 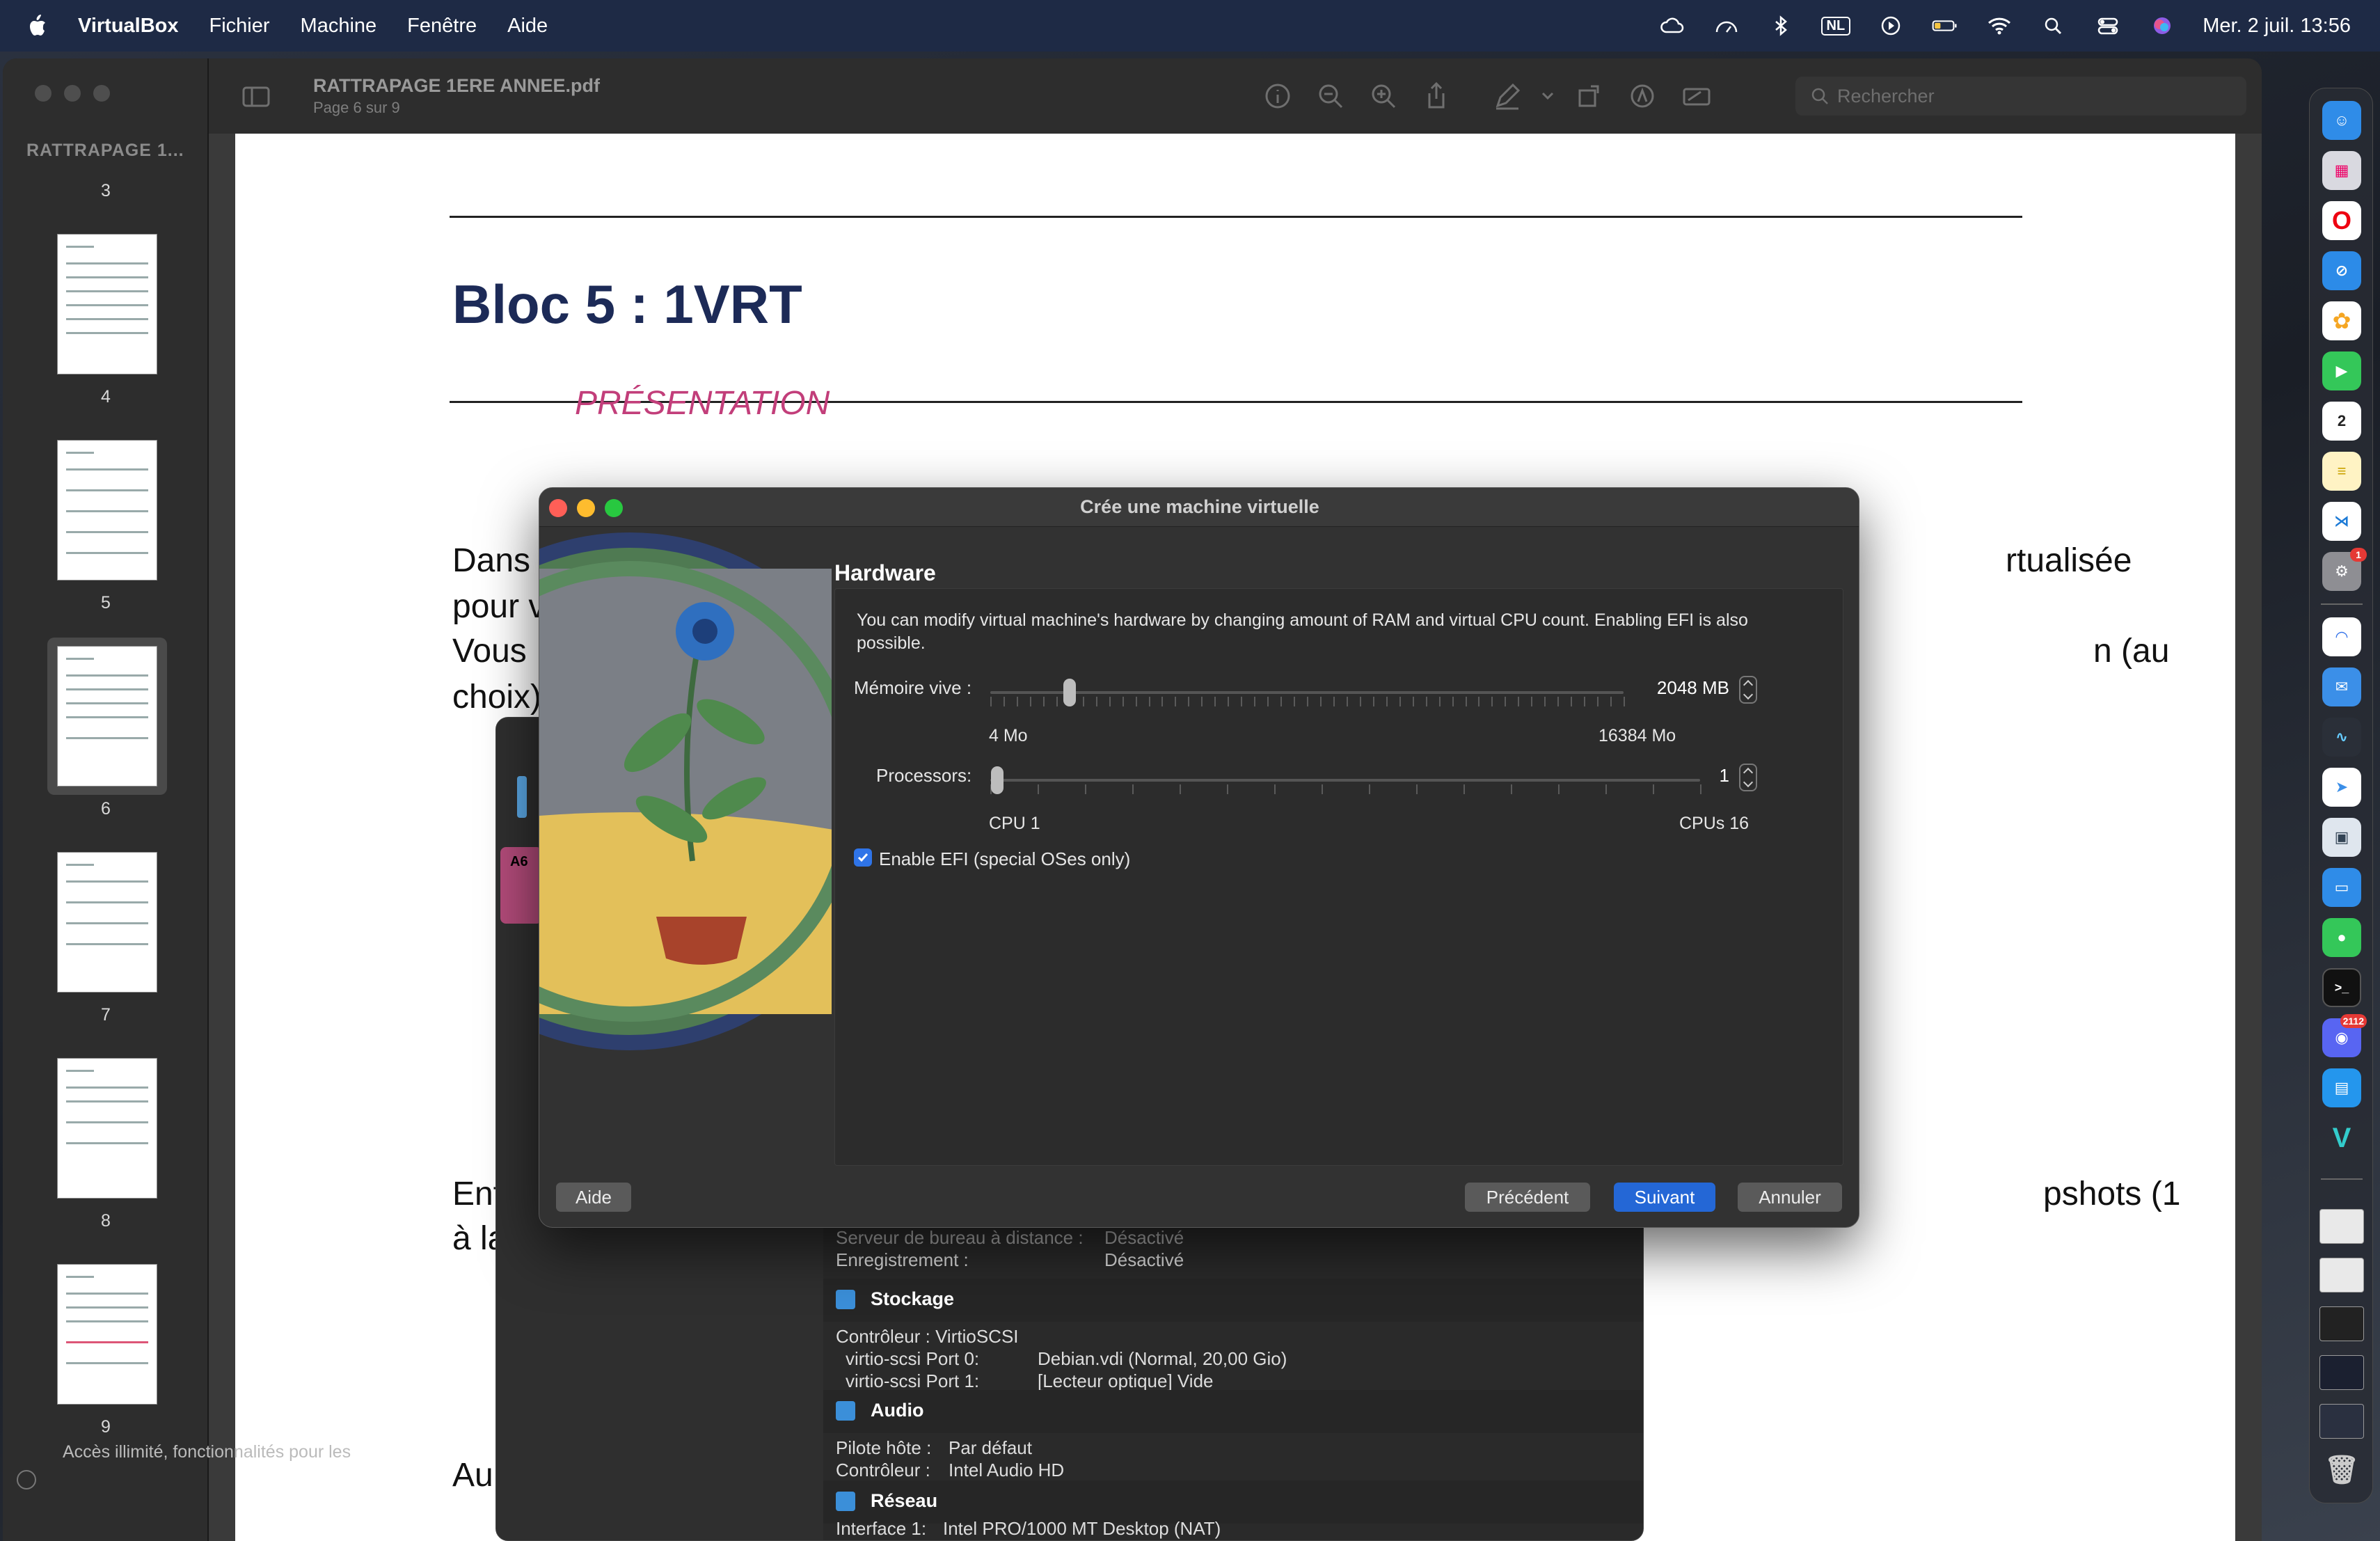 I want to click on cloud-sync-icon, so click(x=1672, y=25).